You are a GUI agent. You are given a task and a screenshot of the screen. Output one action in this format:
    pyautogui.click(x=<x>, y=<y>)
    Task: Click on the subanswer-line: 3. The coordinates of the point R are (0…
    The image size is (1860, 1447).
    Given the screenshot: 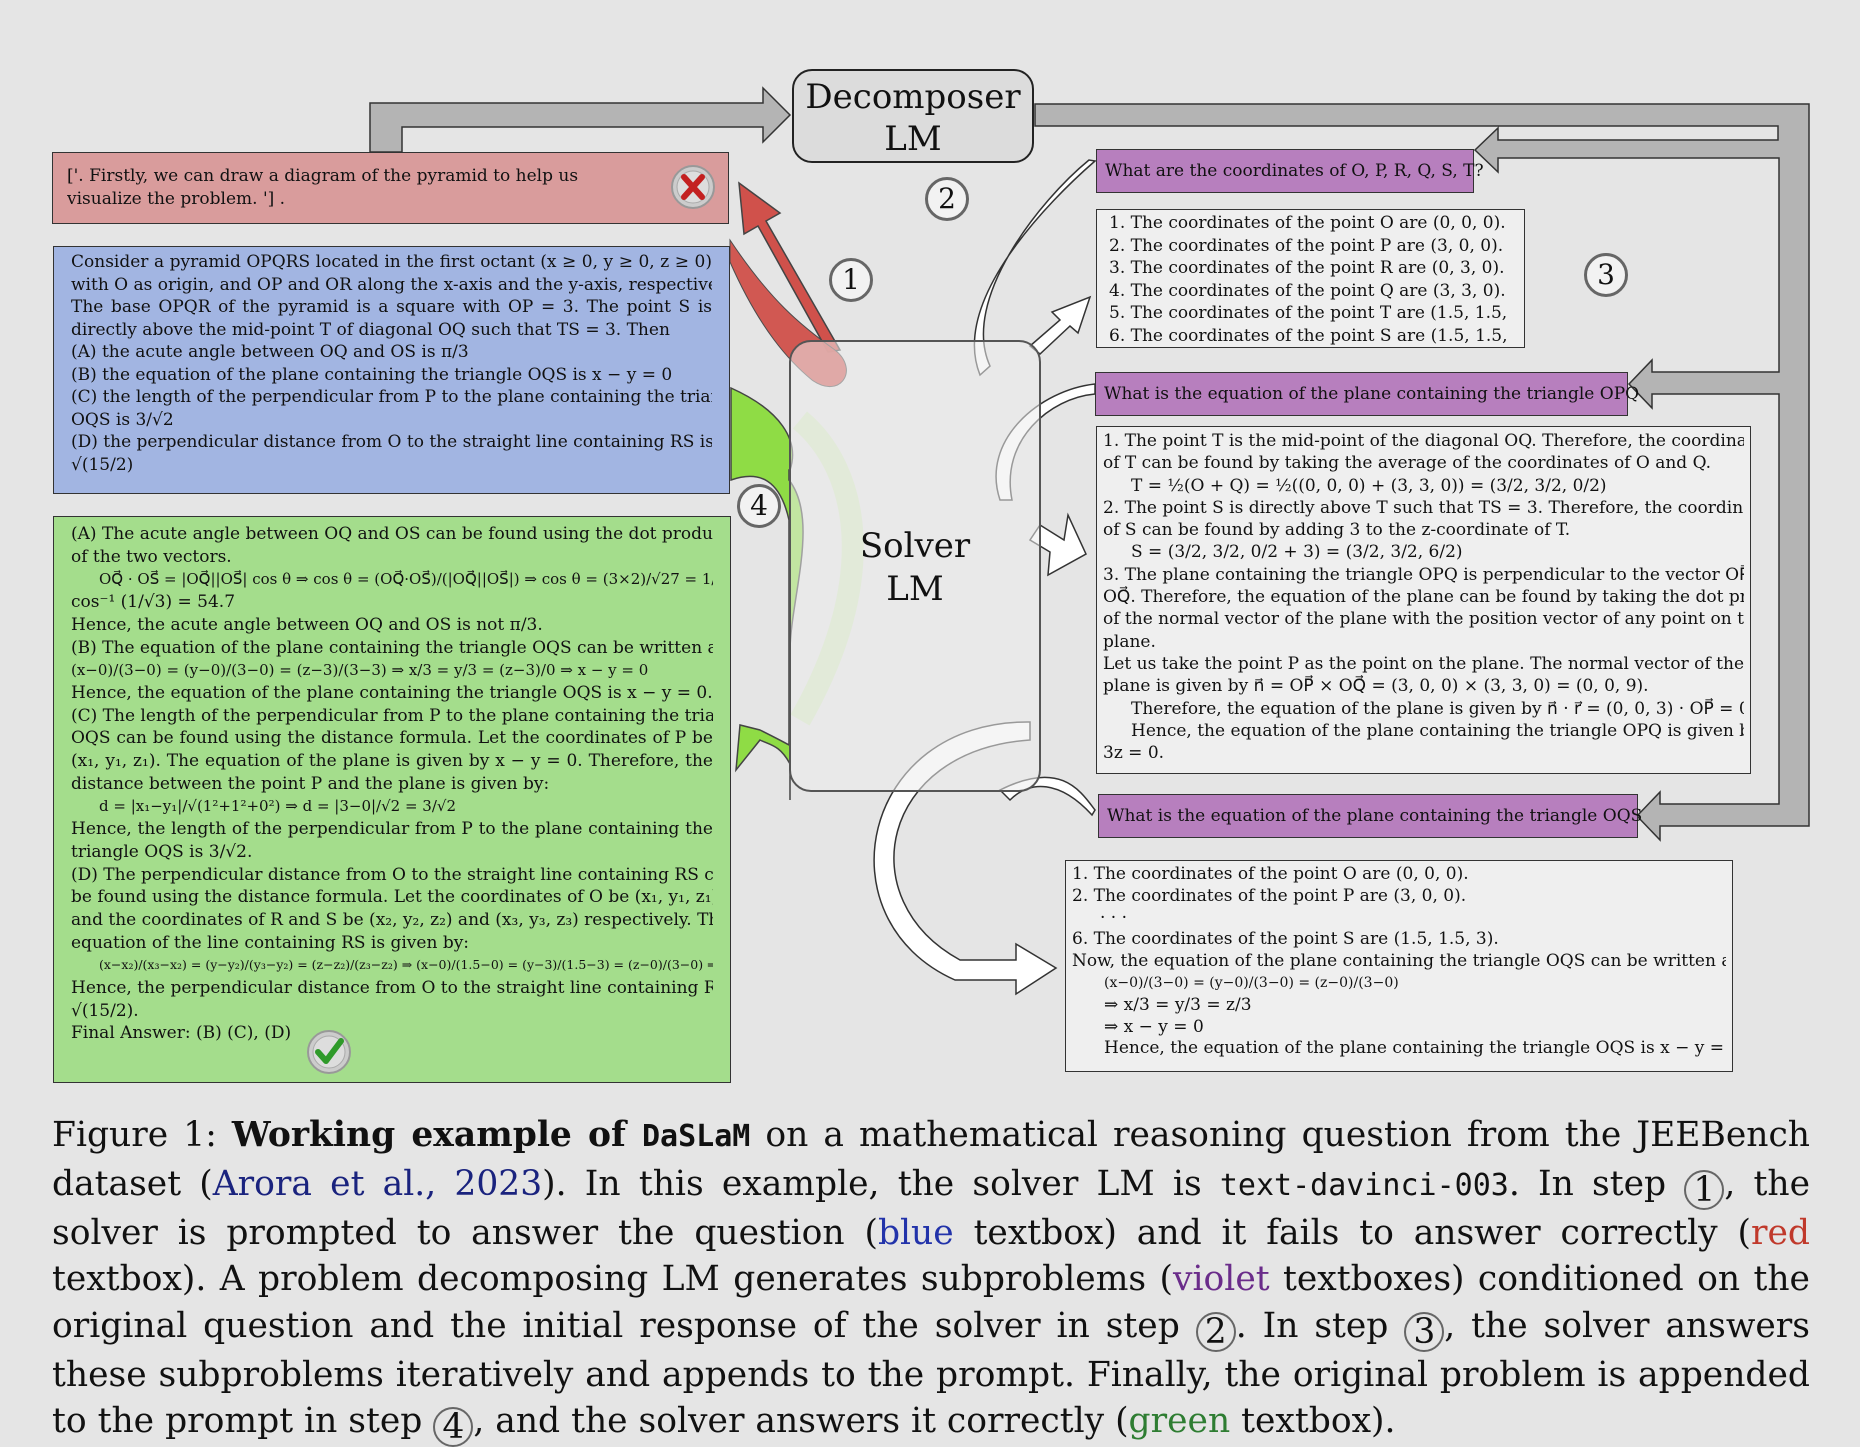 What is the action you would take?
    pyautogui.click(x=1307, y=268)
    